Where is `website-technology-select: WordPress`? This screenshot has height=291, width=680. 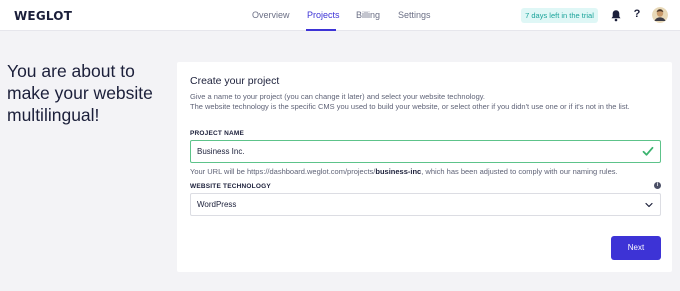 website-technology-select: WordPress is located at coordinates (425, 204).